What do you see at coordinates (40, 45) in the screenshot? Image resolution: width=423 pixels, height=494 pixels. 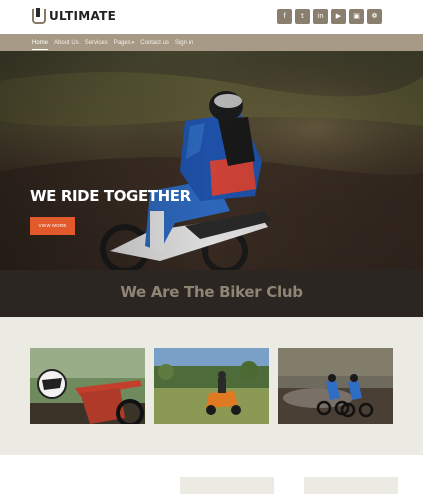 I see `nav-item-home: Home` at bounding box center [40, 45].